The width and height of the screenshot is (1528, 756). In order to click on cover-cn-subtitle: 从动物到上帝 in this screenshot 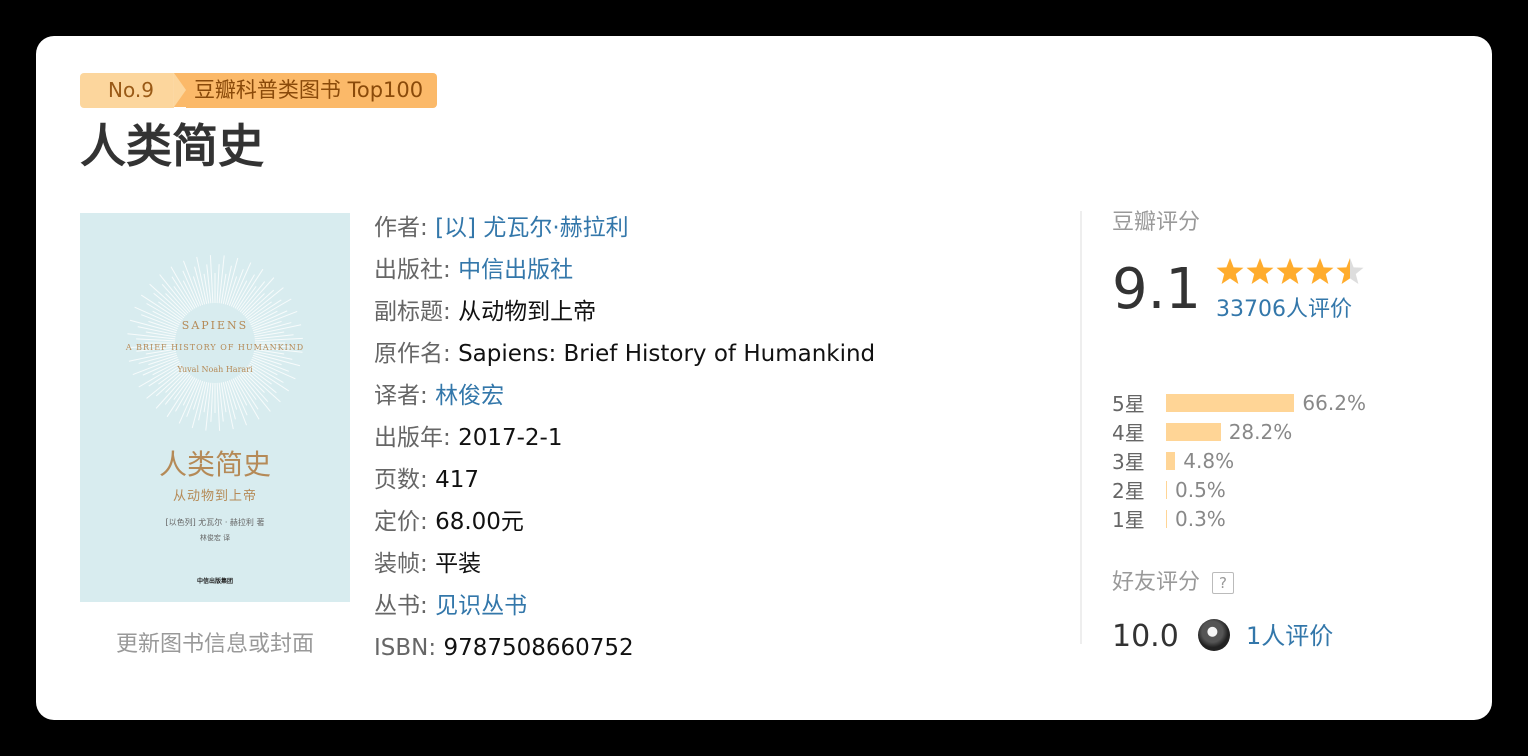, I will do `click(214, 496)`.